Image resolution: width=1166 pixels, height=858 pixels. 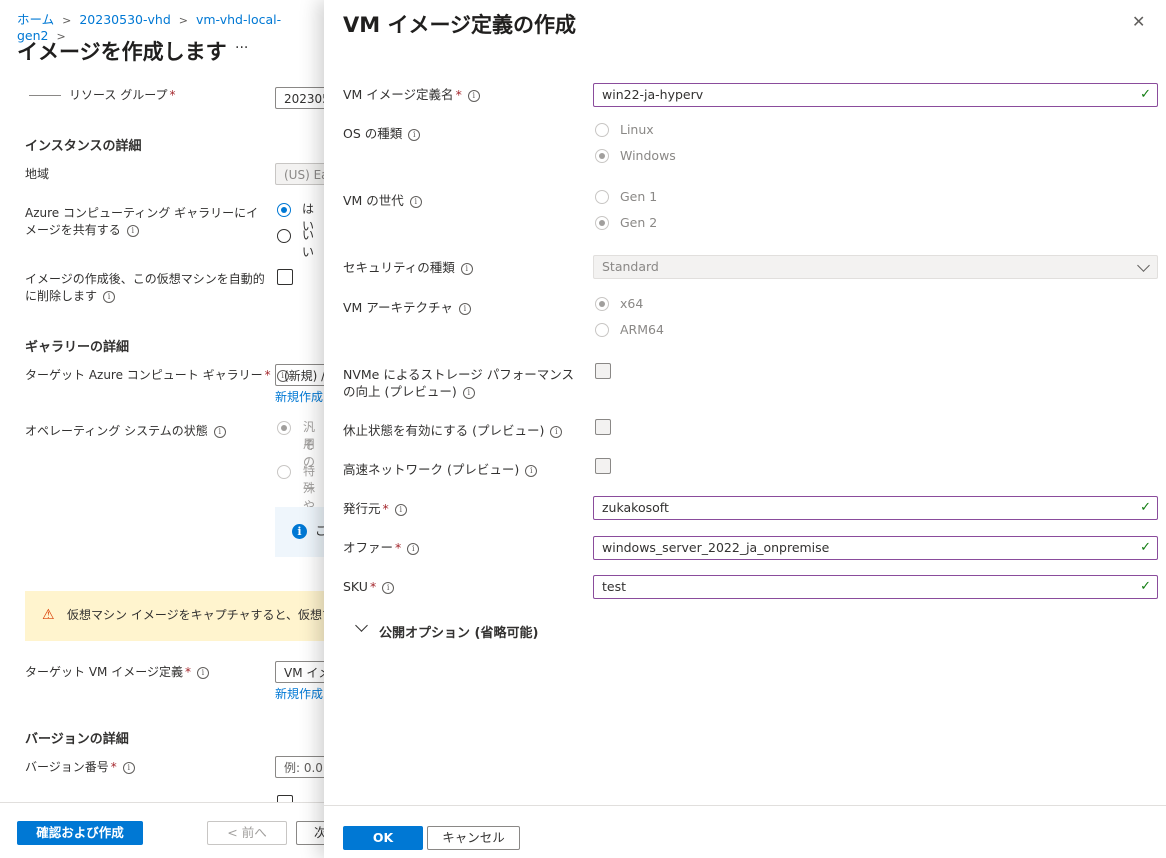 What do you see at coordinates (603, 371) in the screenshot?
I see `nvme-checkbox` at bounding box center [603, 371].